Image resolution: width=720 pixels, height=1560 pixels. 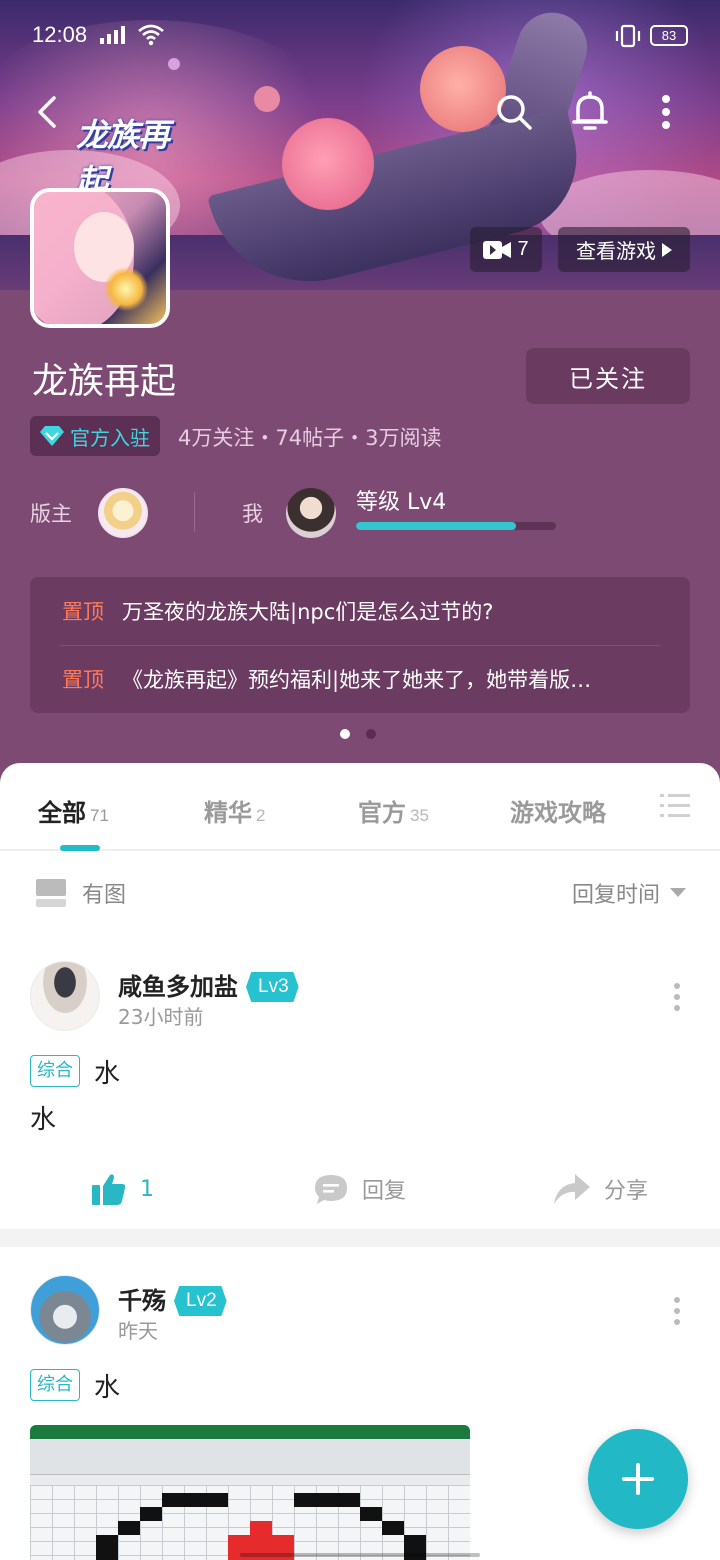 I want to click on tab-official: 官方 35, so click(x=393, y=810).